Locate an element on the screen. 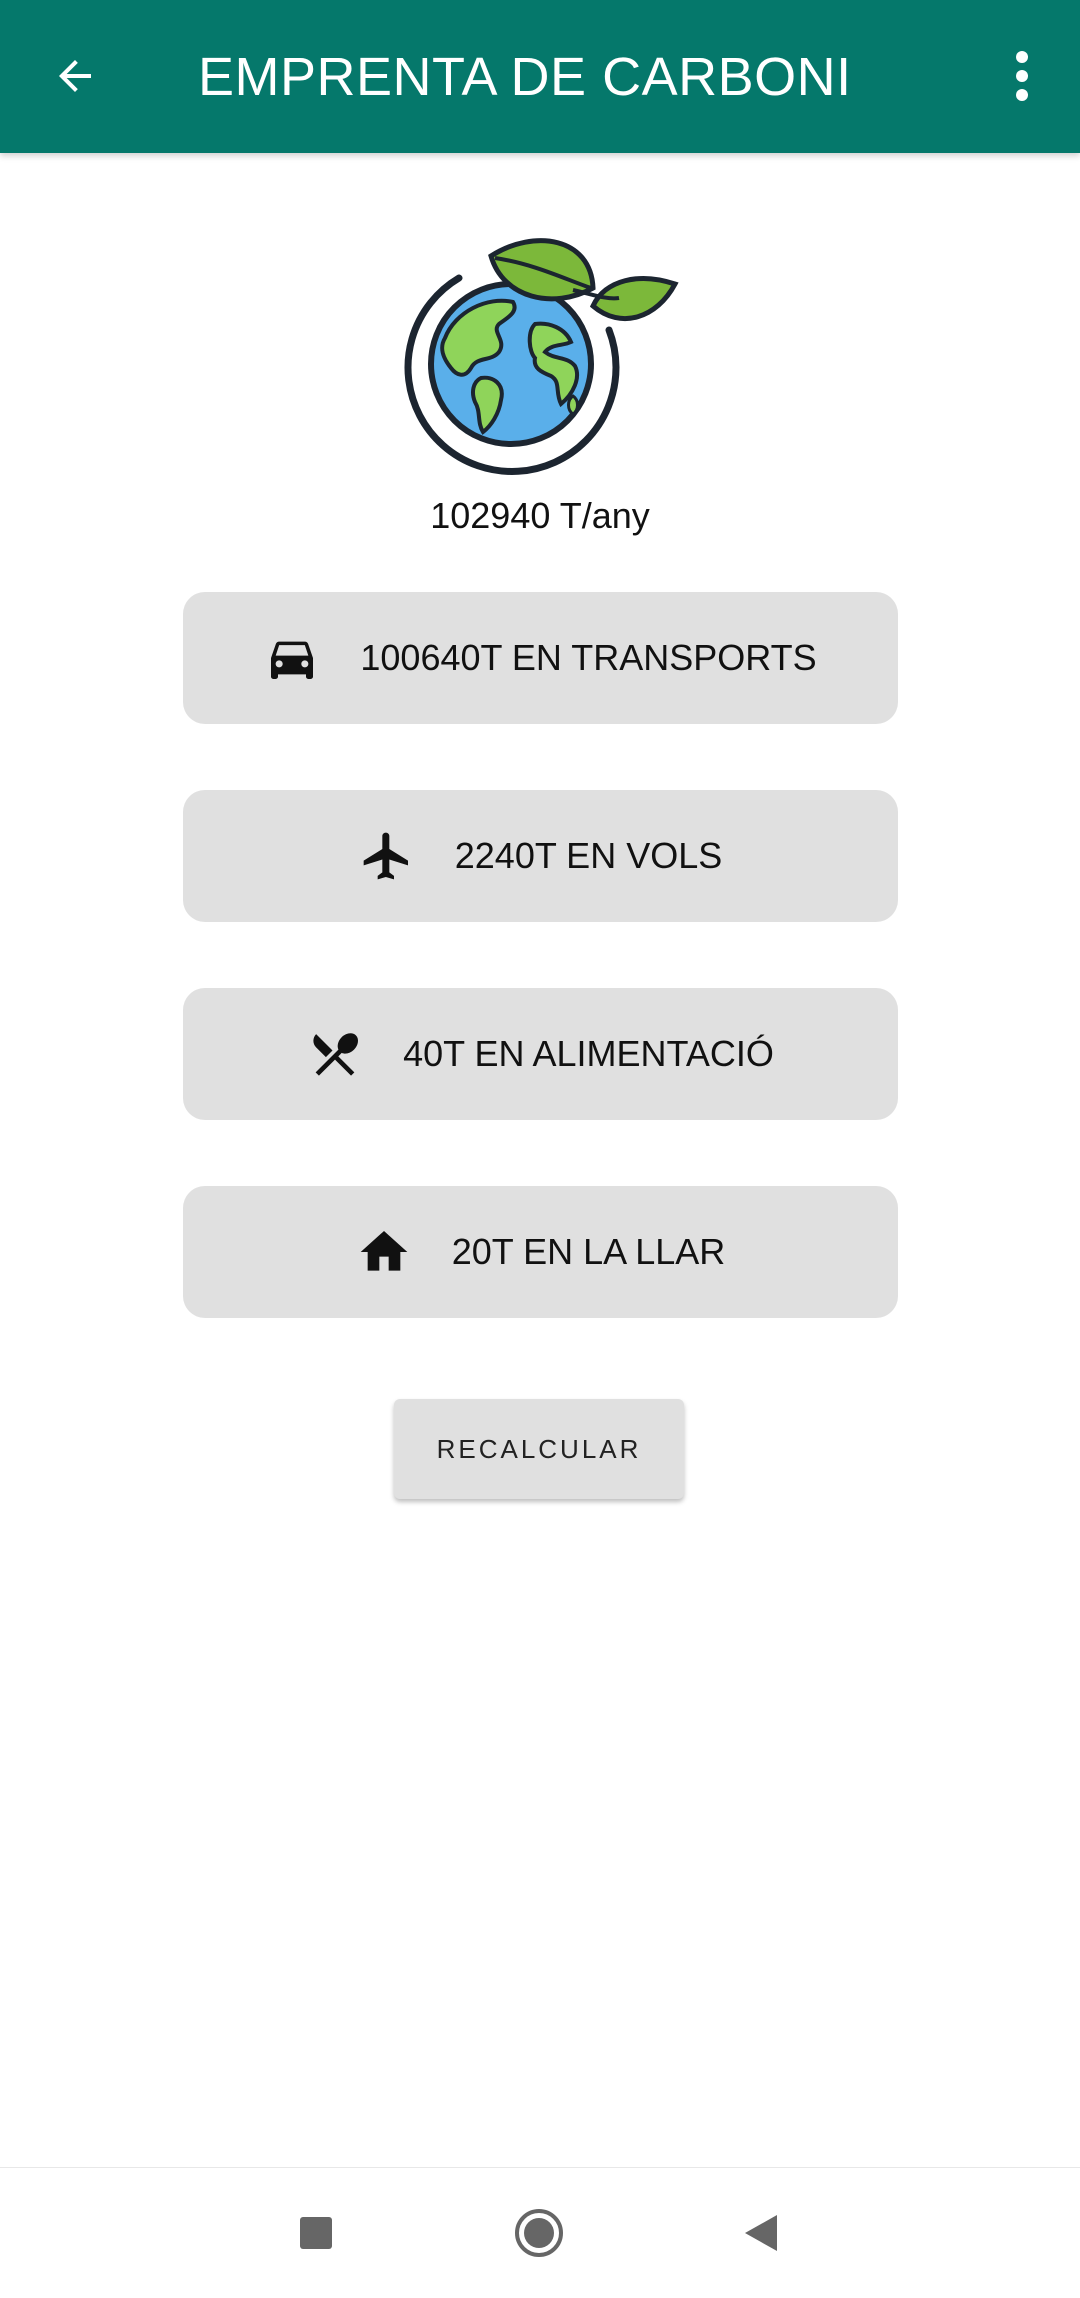  home-card: 20T EN LA LLAR is located at coordinates (540, 1252).